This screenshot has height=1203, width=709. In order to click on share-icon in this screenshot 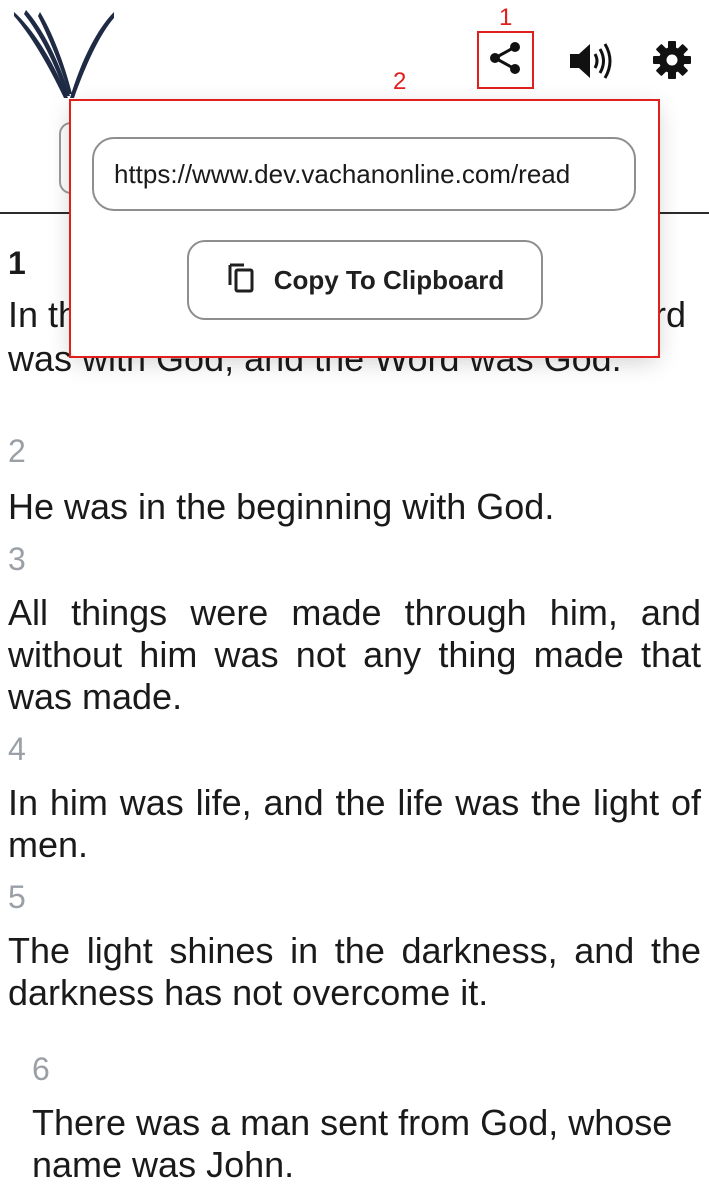, I will do `click(505, 60)`.